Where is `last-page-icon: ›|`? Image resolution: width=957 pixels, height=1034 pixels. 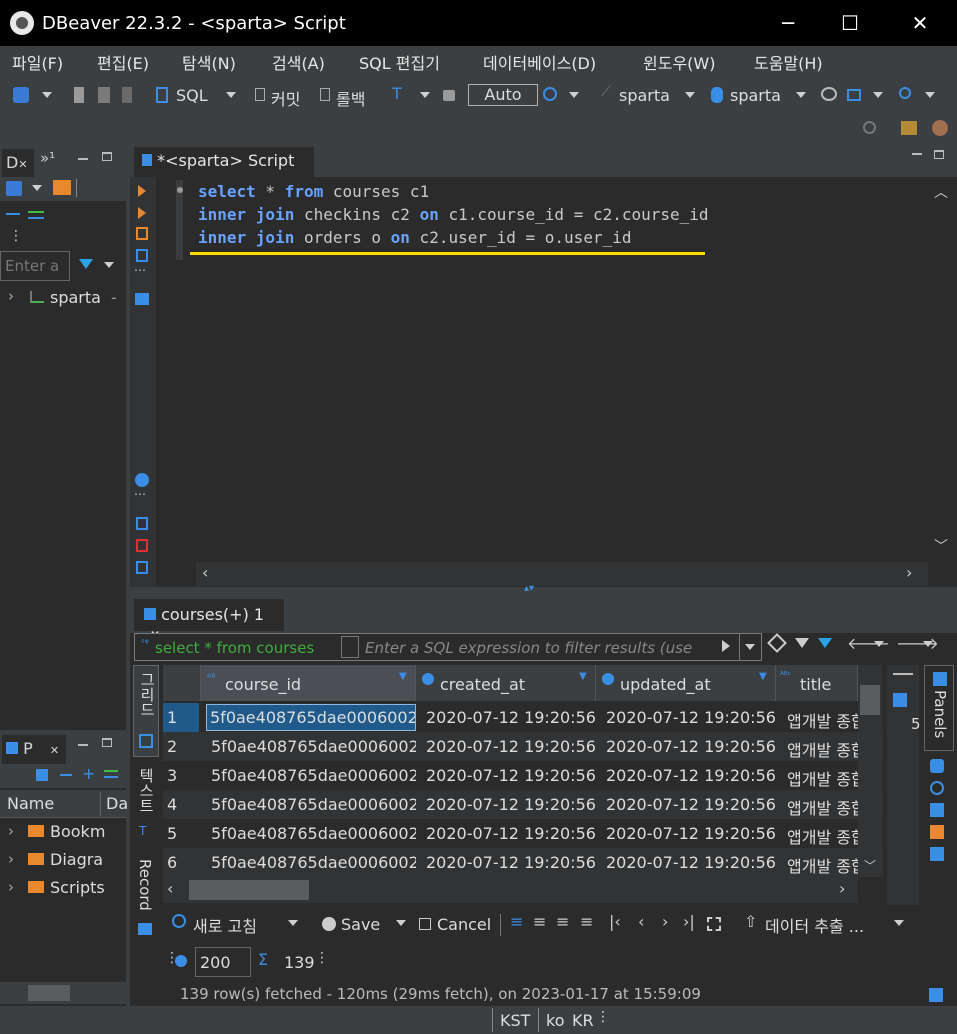 last-page-icon: ›| is located at coordinates (689, 921).